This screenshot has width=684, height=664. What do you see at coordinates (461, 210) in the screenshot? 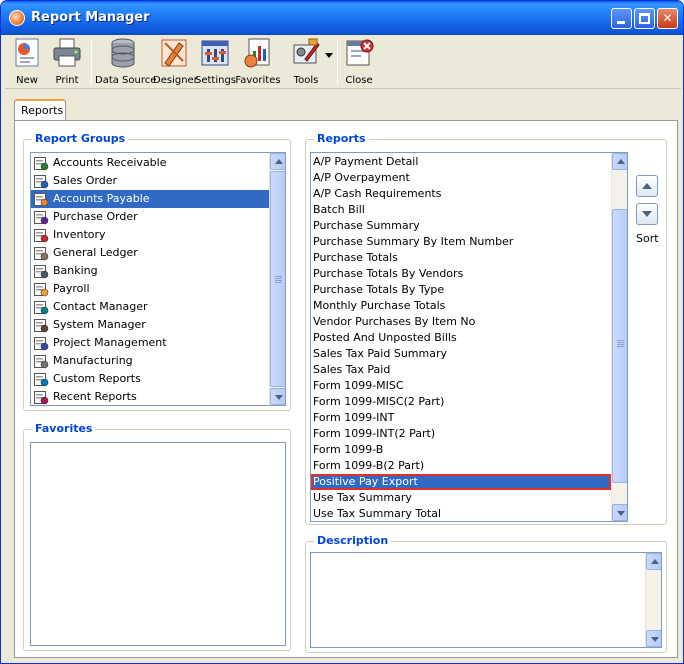
I see `report-item: Batch Bill` at bounding box center [461, 210].